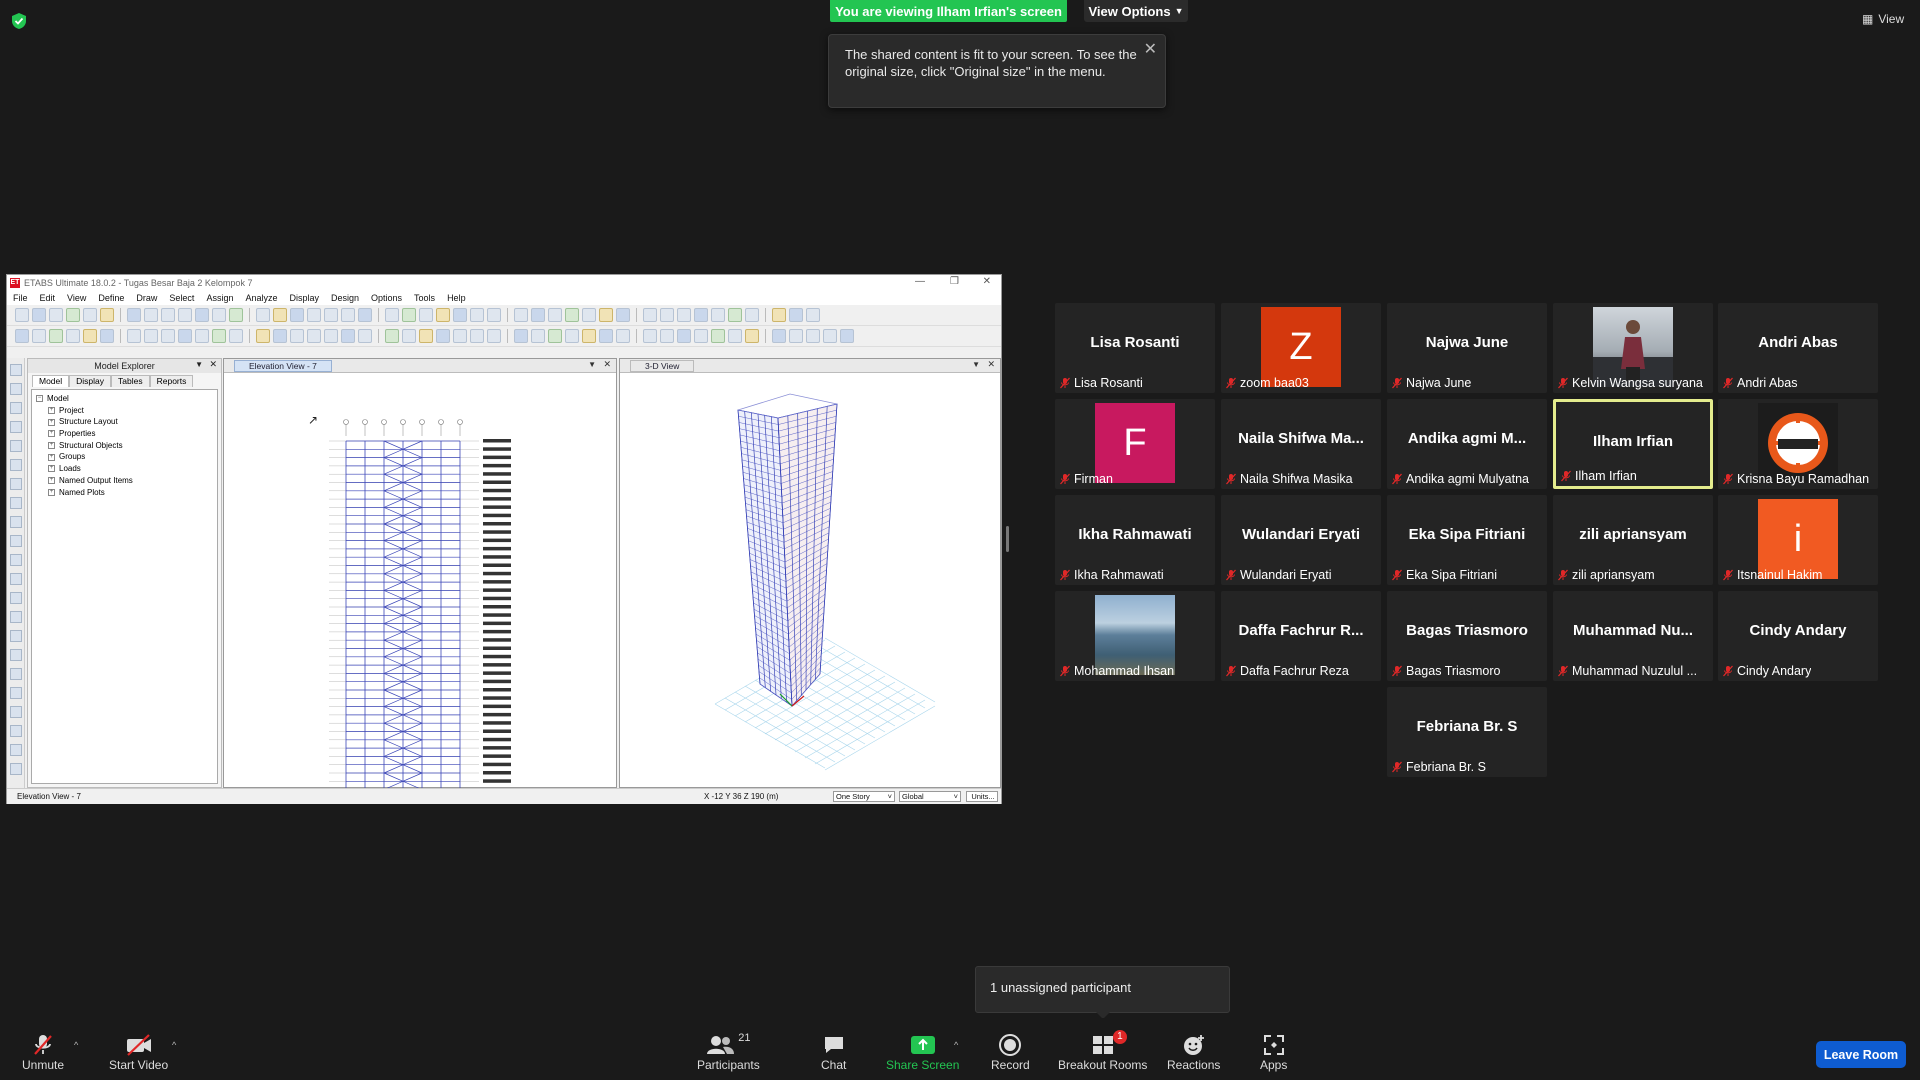  What do you see at coordinates (956, 1045) in the screenshot?
I see `share-options-caret-icon: ^` at bounding box center [956, 1045].